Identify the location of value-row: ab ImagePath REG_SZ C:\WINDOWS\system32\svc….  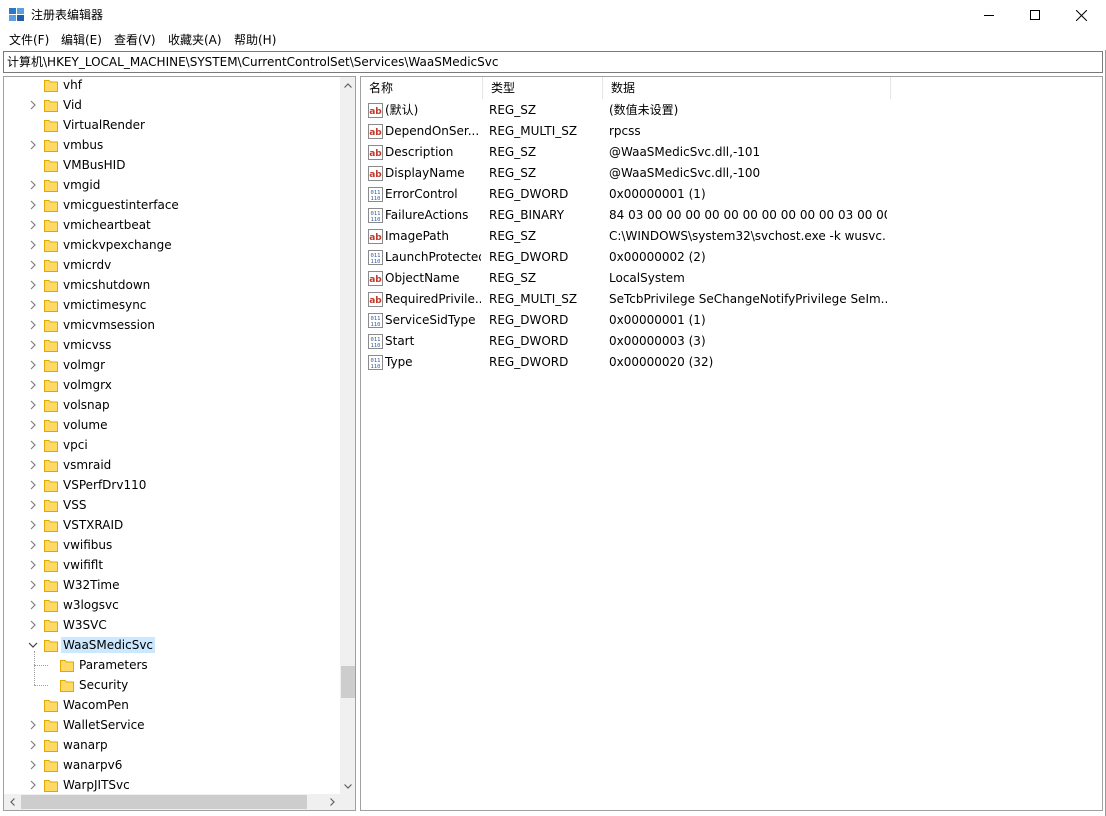
(731, 236).